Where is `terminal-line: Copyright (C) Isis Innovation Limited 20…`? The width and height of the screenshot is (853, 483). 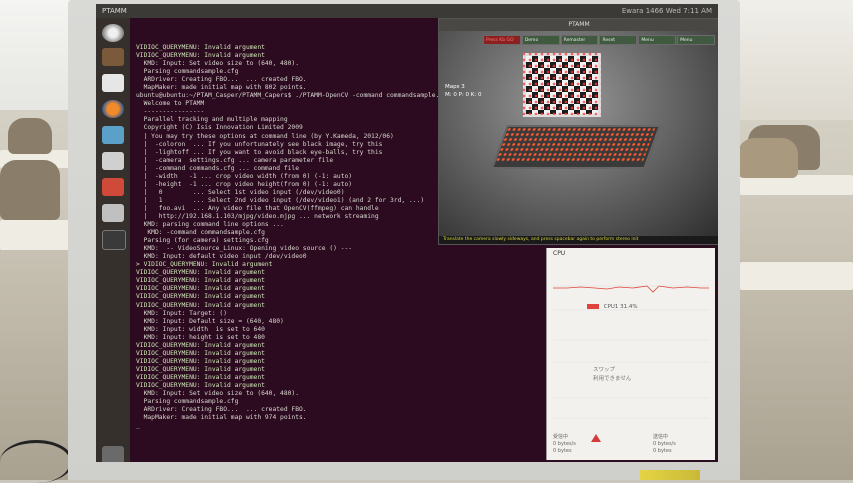
terminal-line: Copyright (C) Isis Innovation Limited 20… is located at coordinates (219, 128).